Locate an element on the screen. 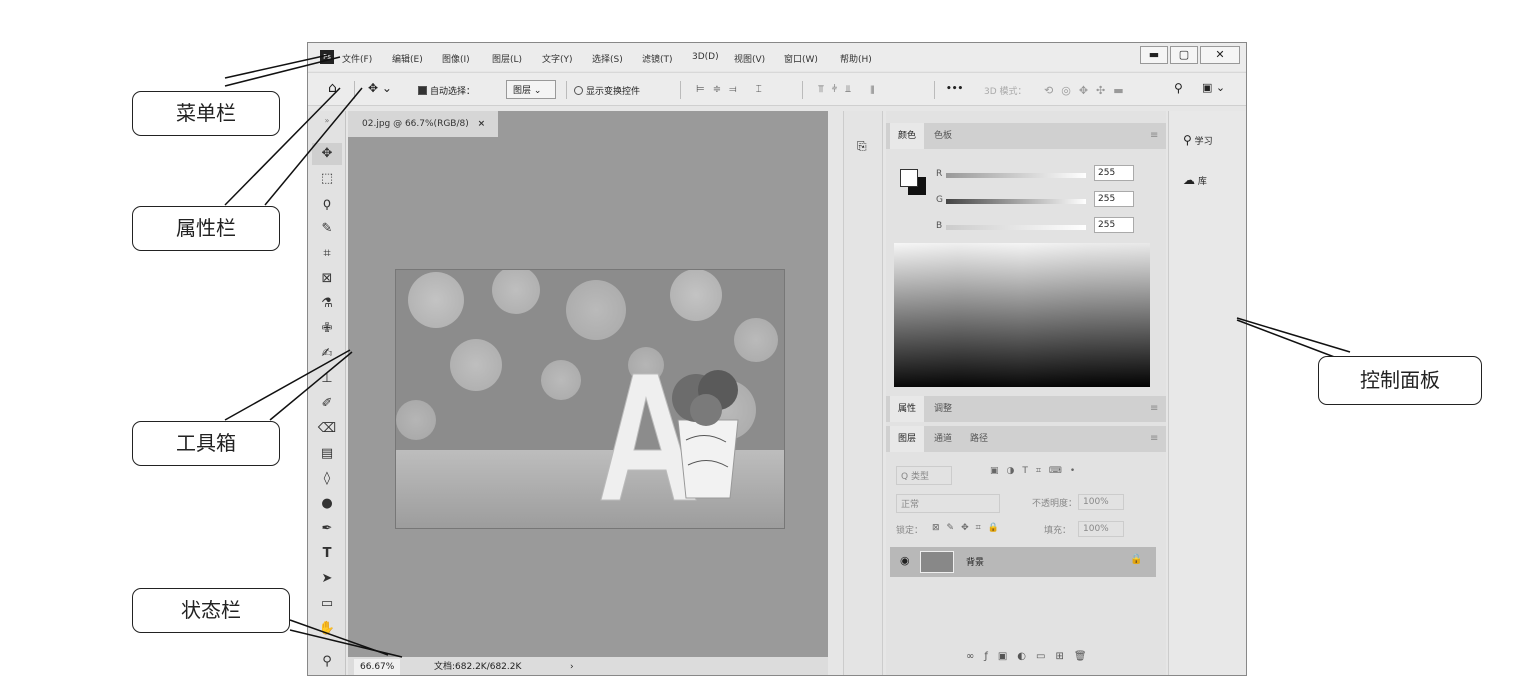 Image resolution: width=1536 pixels, height=697 pixels. callout-options-bar: 属性栏 is located at coordinates (206, 228).